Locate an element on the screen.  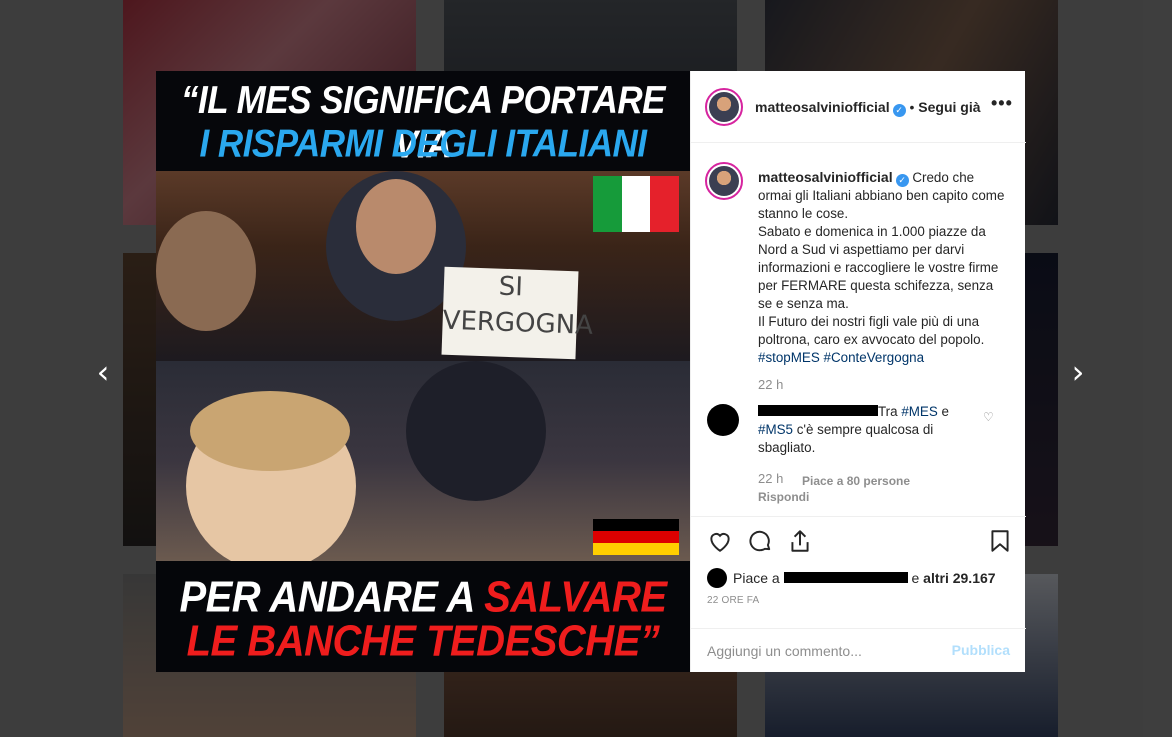
share-icon is located at coordinates (800, 541).